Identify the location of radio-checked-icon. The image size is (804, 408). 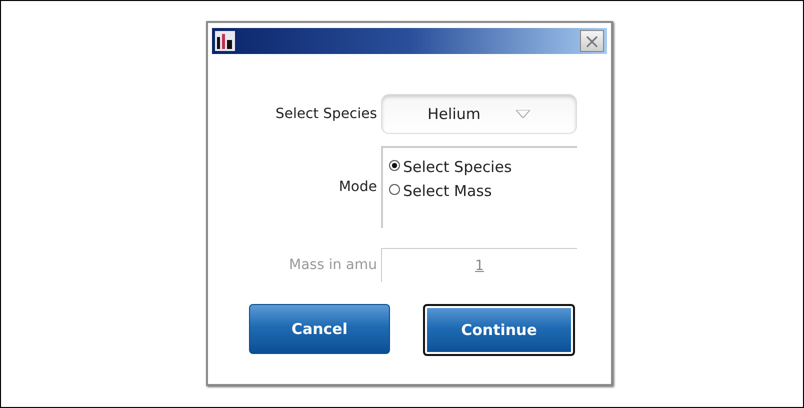
(394, 165).